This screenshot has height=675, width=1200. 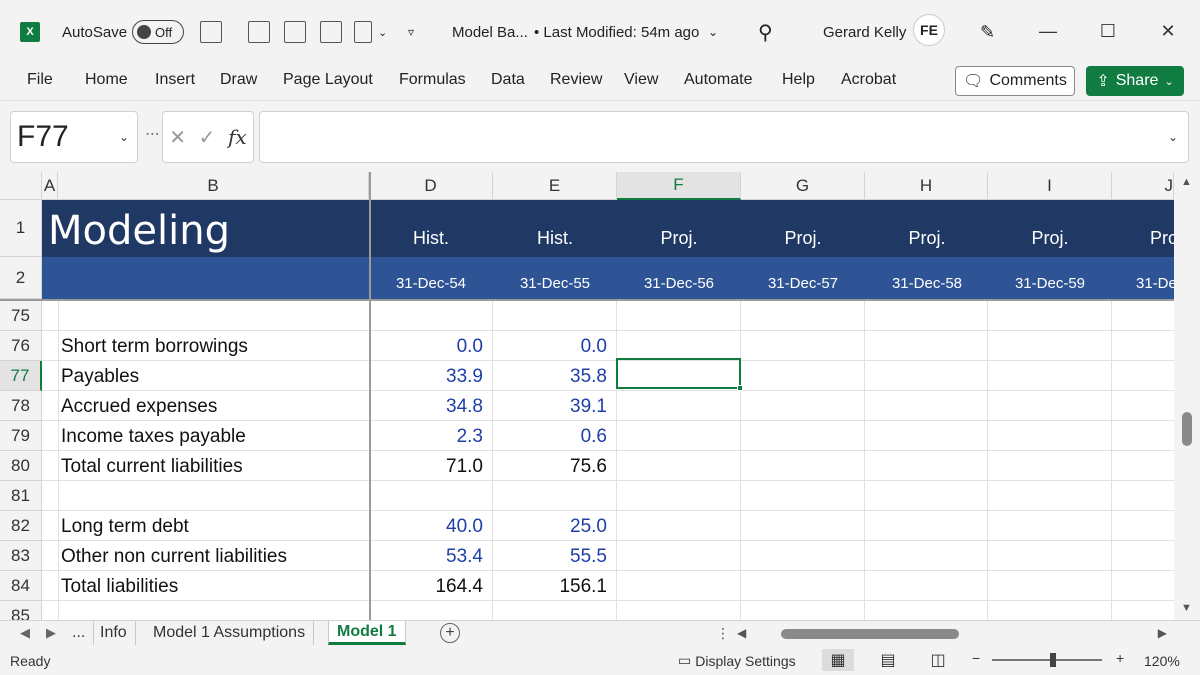 I want to click on row-label: Long term debt, so click(x=125, y=527).